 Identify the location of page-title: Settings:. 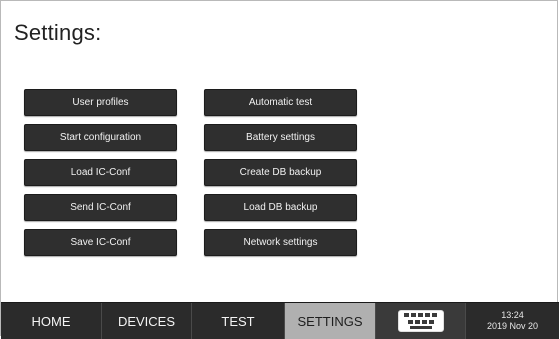
(58, 32).